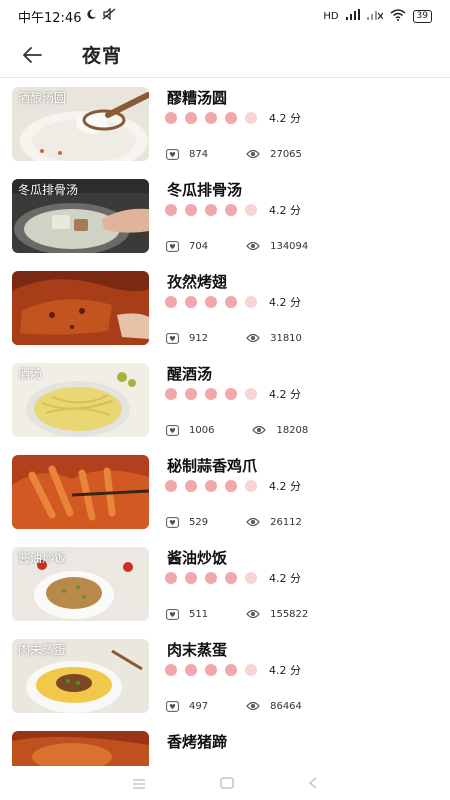 This screenshot has width=450, height=800. I want to click on favorite-count: 529, so click(199, 522).